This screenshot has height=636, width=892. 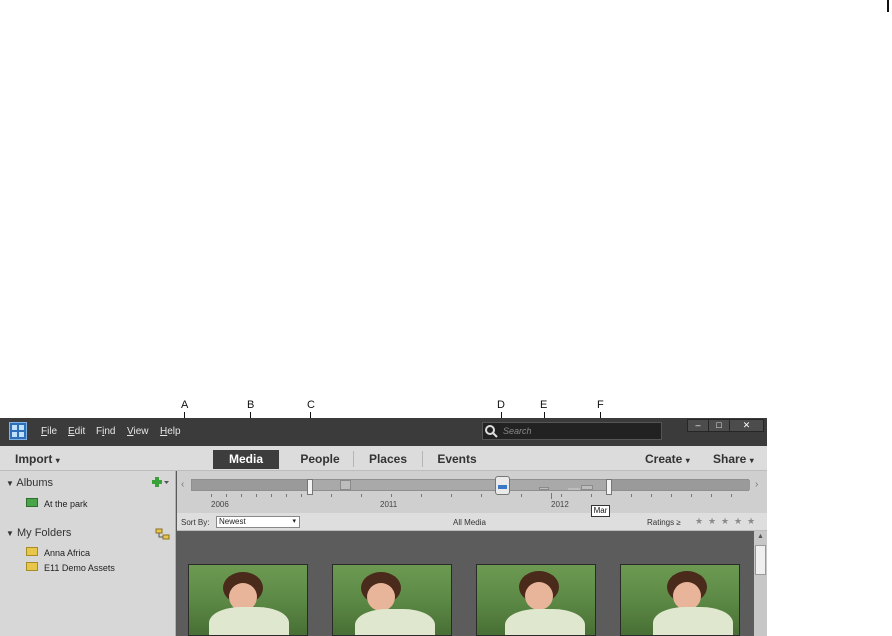 What do you see at coordinates (182, 484) in the screenshot?
I see `timeline-scroll-left-icon: ‹` at bounding box center [182, 484].